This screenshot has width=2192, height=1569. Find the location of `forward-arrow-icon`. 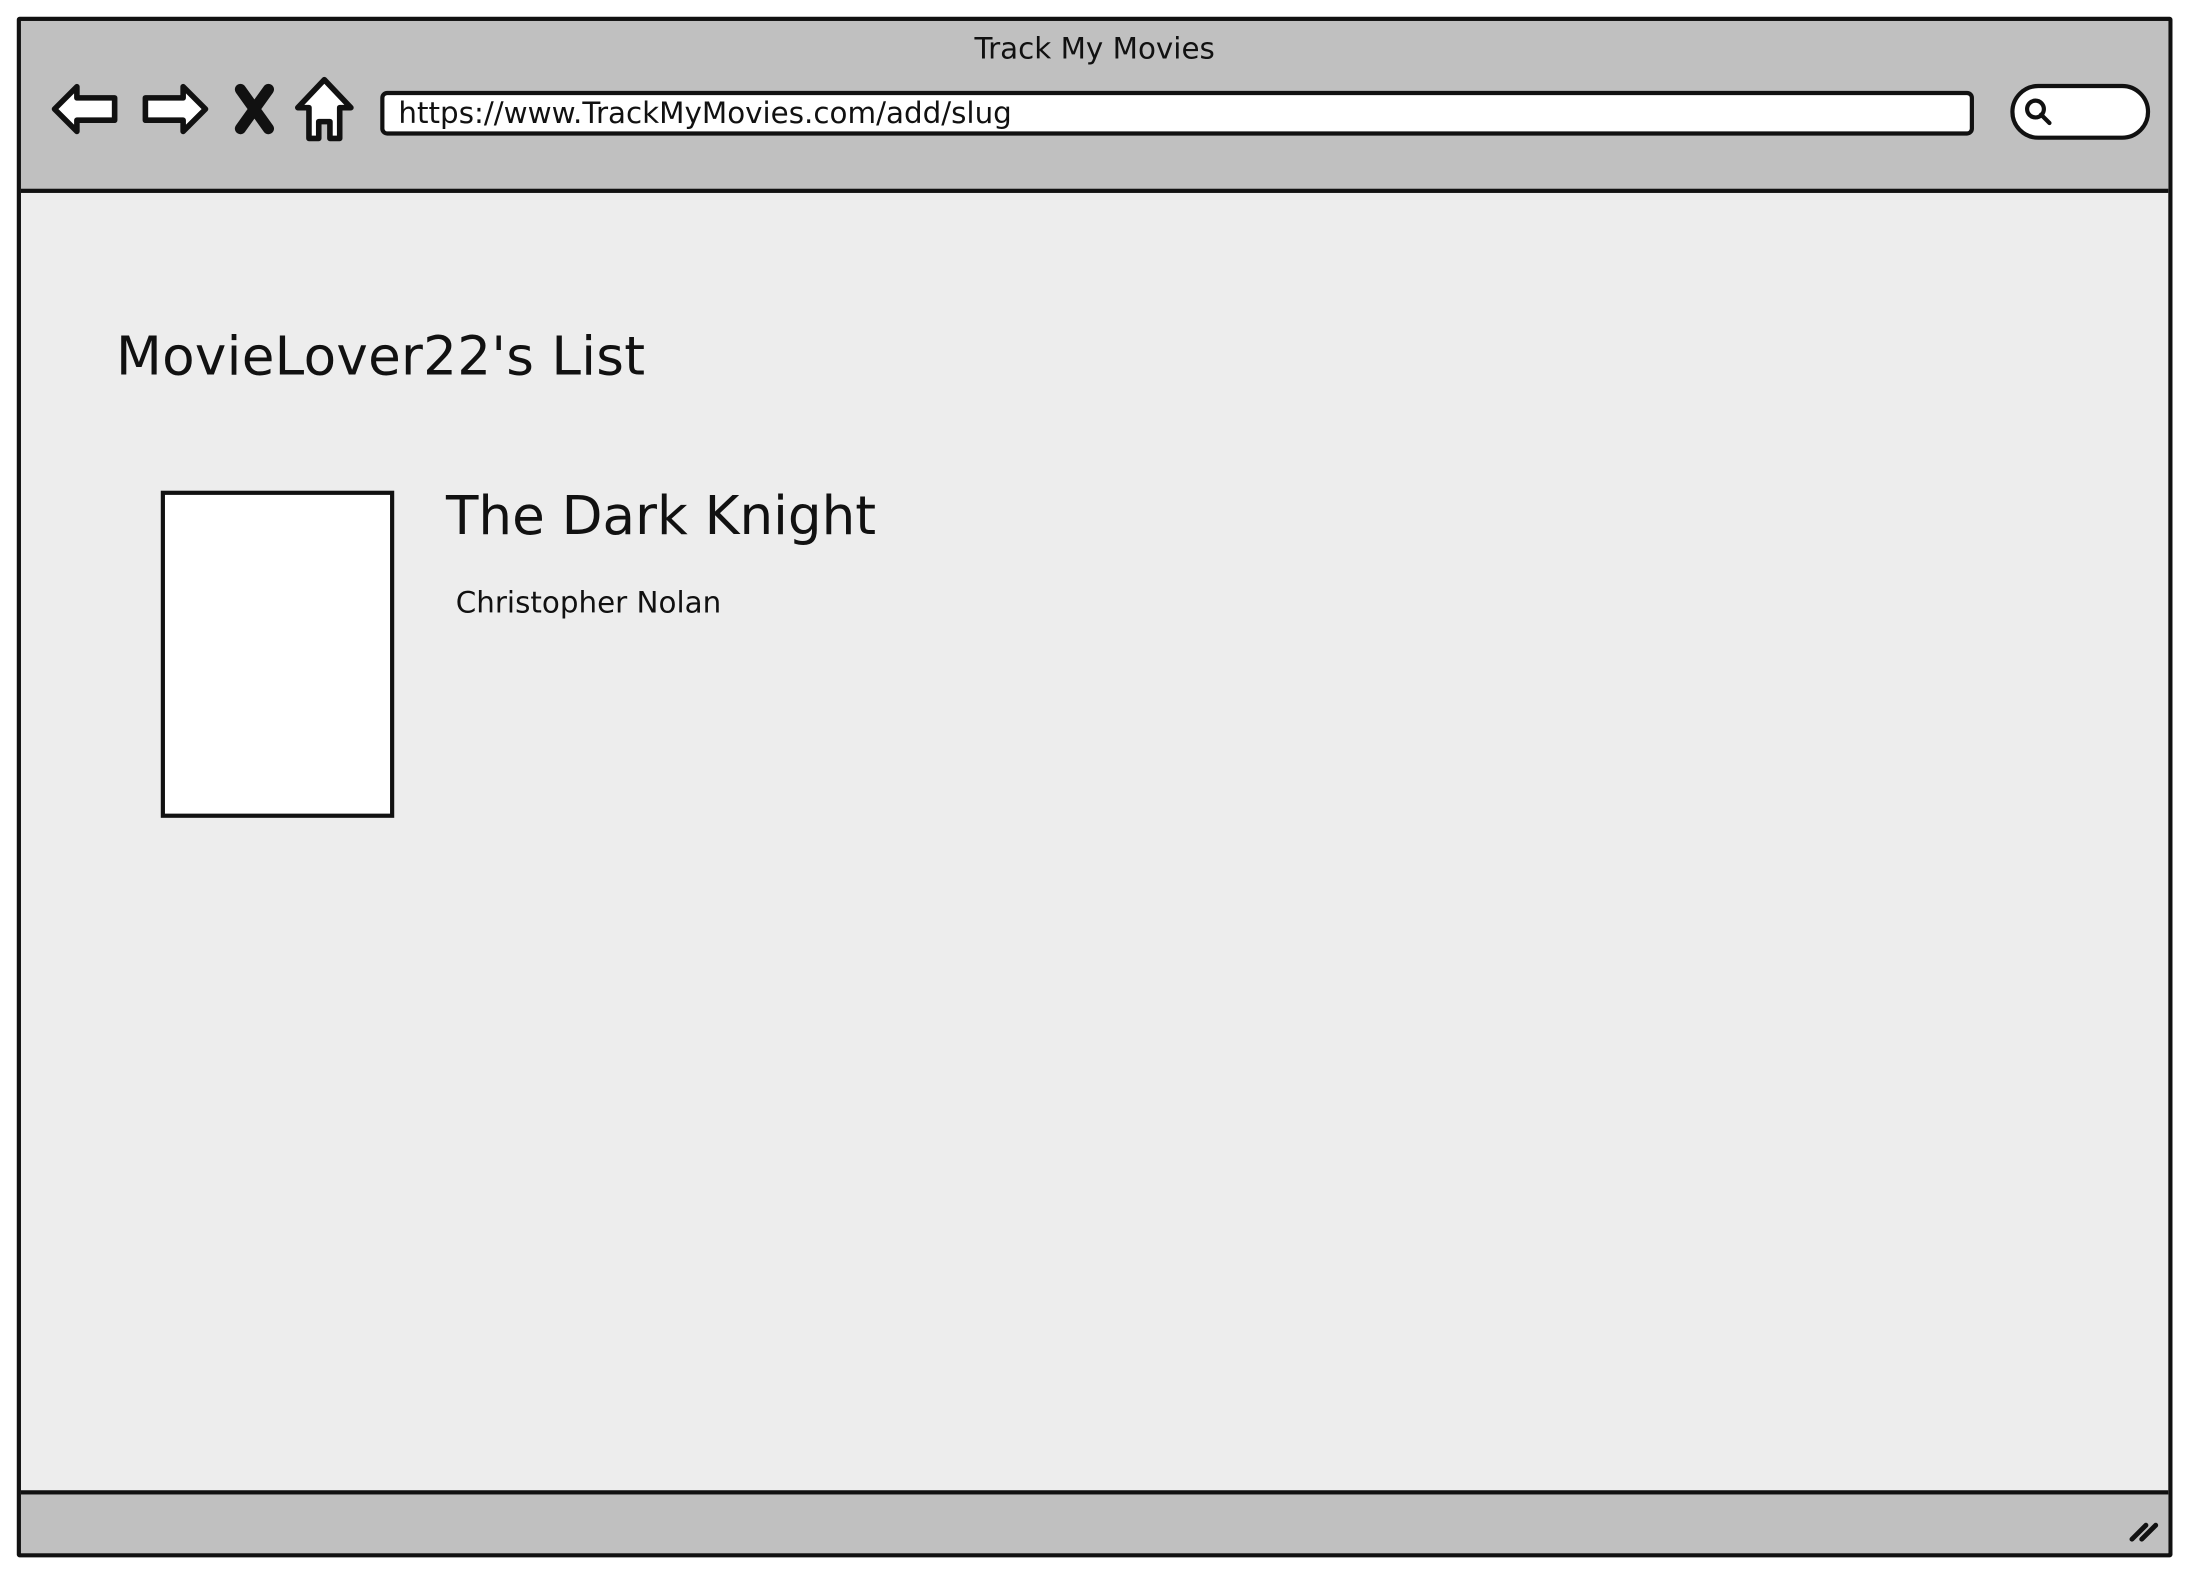

forward-arrow-icon is located at coordinates (173, 108).